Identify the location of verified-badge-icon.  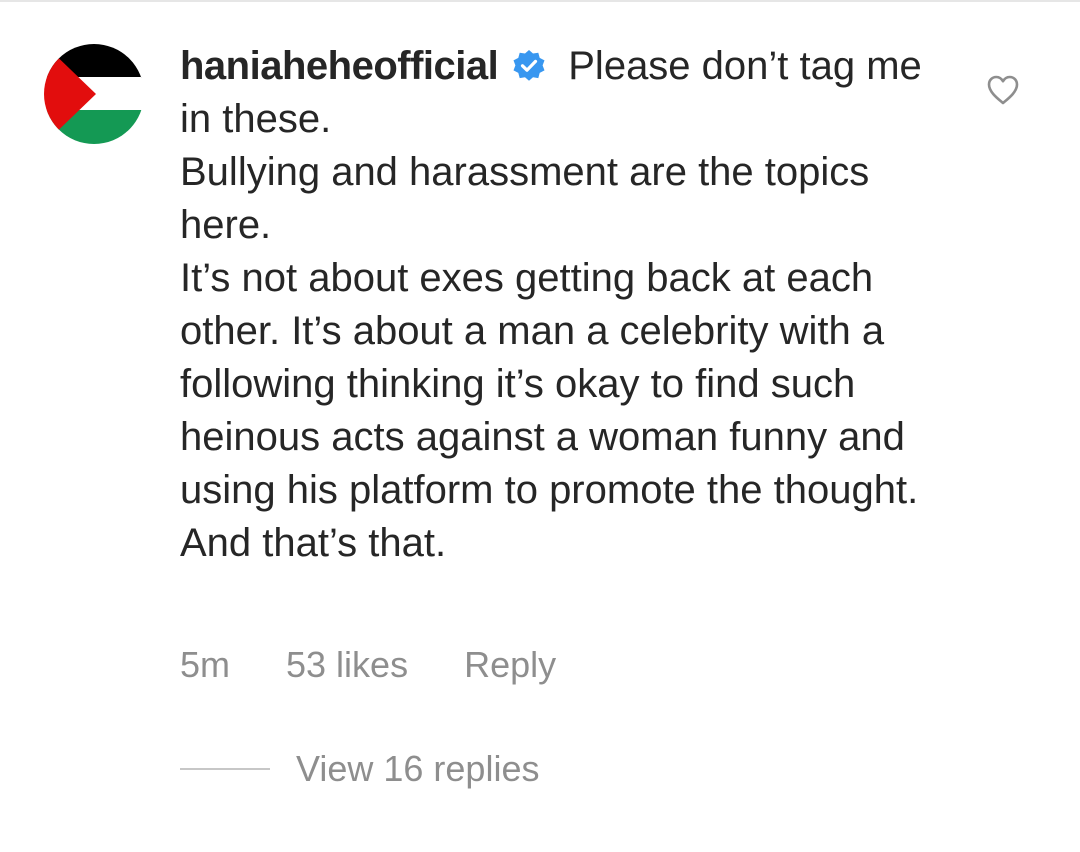
(529, 62).